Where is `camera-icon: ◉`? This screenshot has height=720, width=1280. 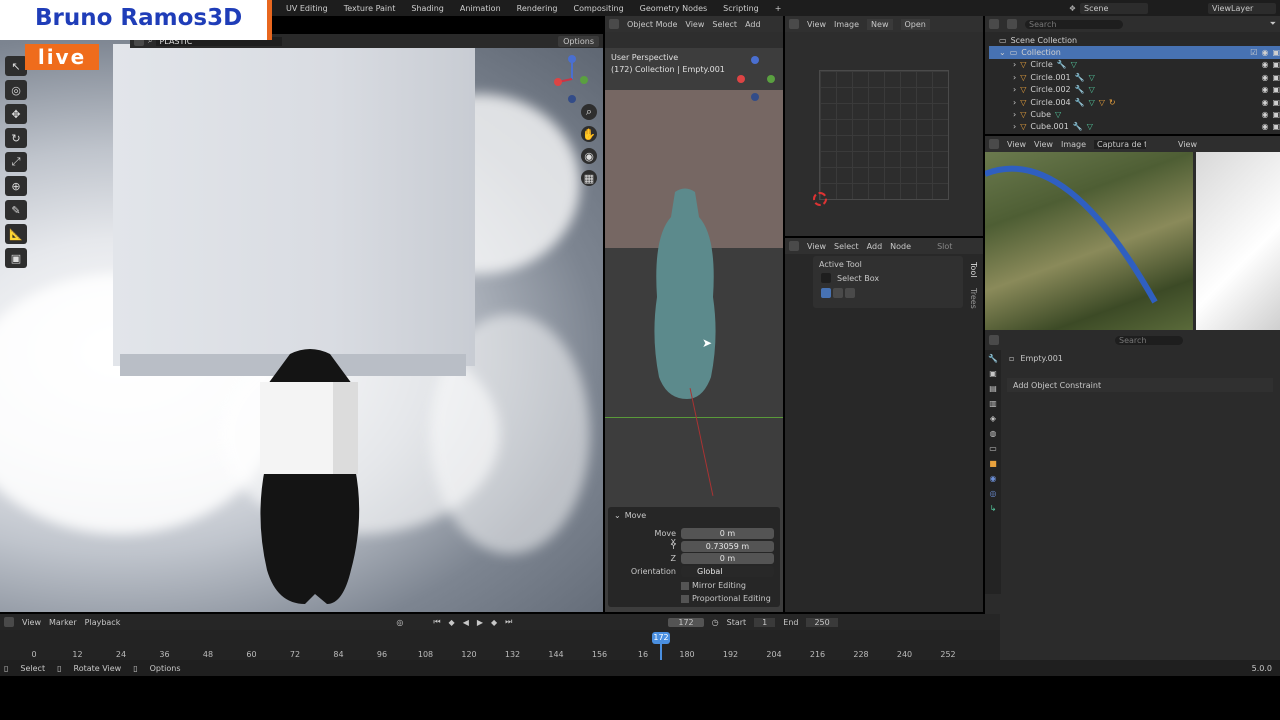 camera-icon: ◉ is located at coordinates (589, 156).